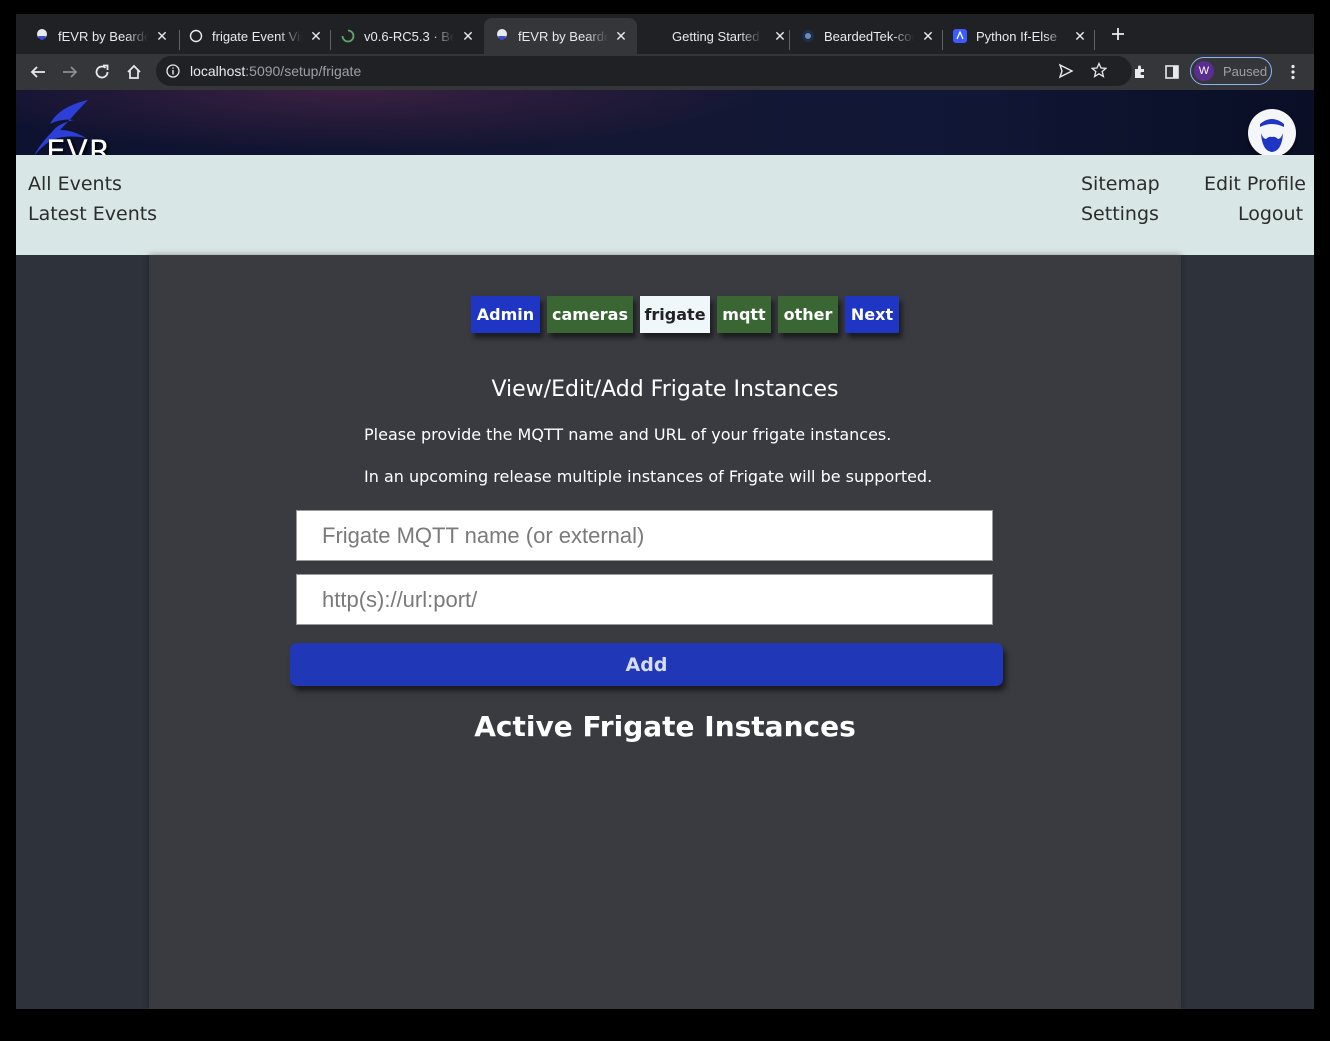  What do you see at coordinates (348, 36) in the screenshot?
I see `loading-spinner-icon` at bounding box center [348, 36].